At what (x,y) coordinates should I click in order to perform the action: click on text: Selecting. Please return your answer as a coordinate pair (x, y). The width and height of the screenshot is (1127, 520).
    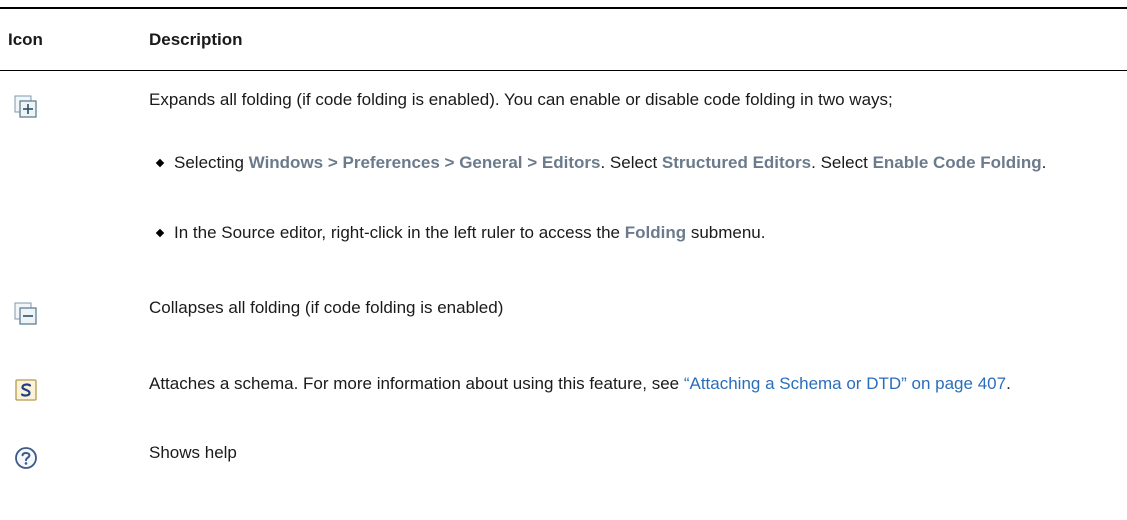
    Looking at the image, I should click on (211, 162).